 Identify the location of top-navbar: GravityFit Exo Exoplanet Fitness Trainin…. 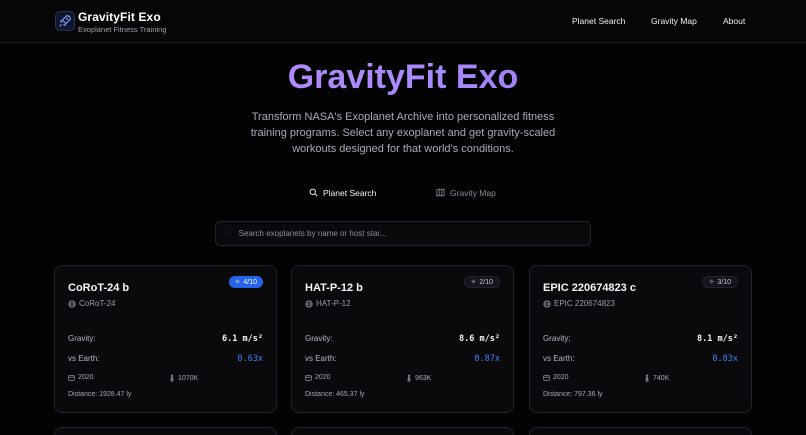
(403, 21).